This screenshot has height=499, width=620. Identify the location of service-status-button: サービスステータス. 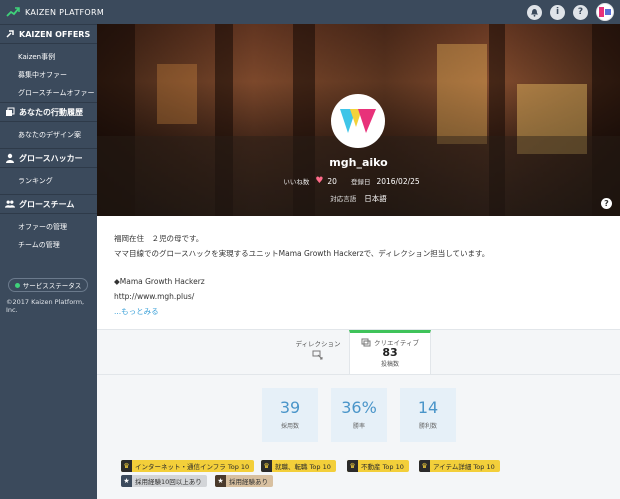
(48, 285).